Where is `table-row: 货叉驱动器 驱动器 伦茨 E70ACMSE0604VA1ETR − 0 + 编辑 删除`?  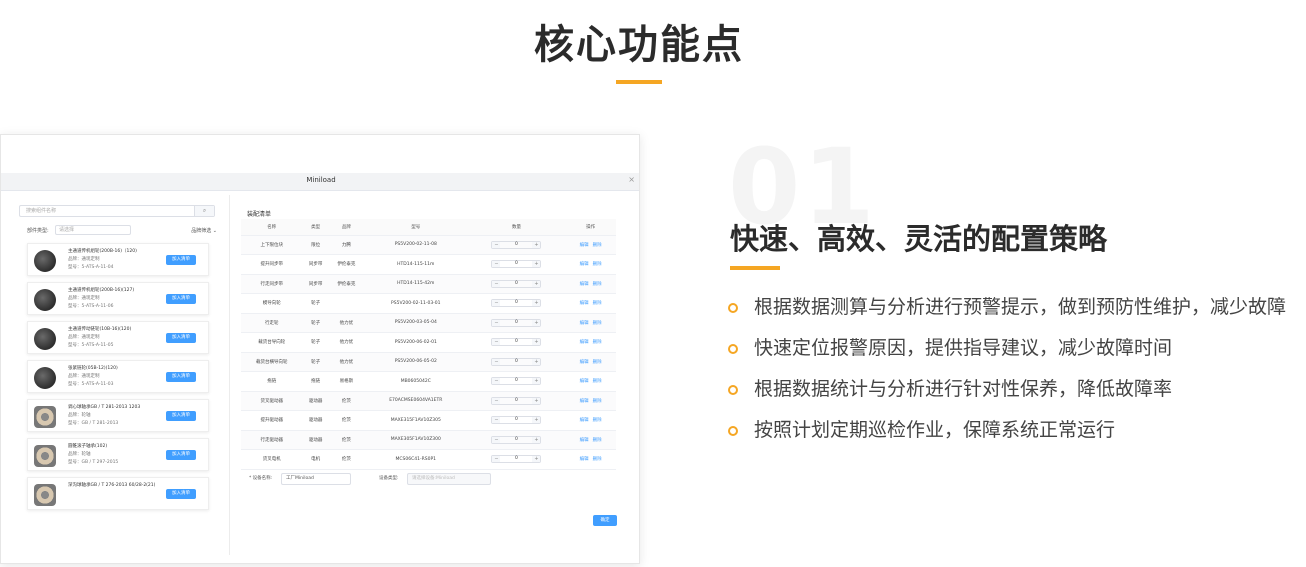
table-row: 货叉驱动器 驱动器 伦茨 E70ACMSE0604VA1ETR − 0 + 编辑 删除 is located at coordinates (428, 401).